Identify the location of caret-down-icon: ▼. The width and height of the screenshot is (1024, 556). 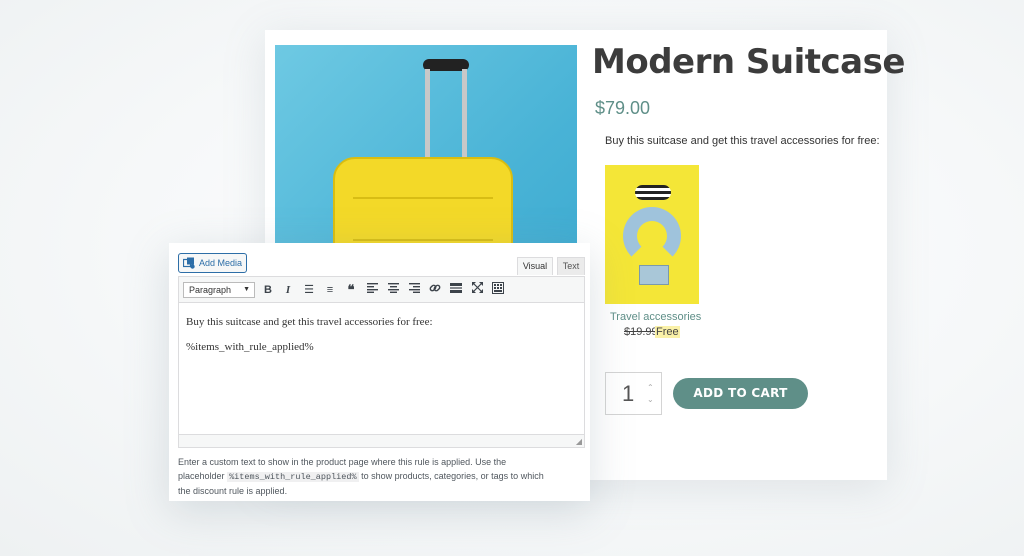
(246, 289).